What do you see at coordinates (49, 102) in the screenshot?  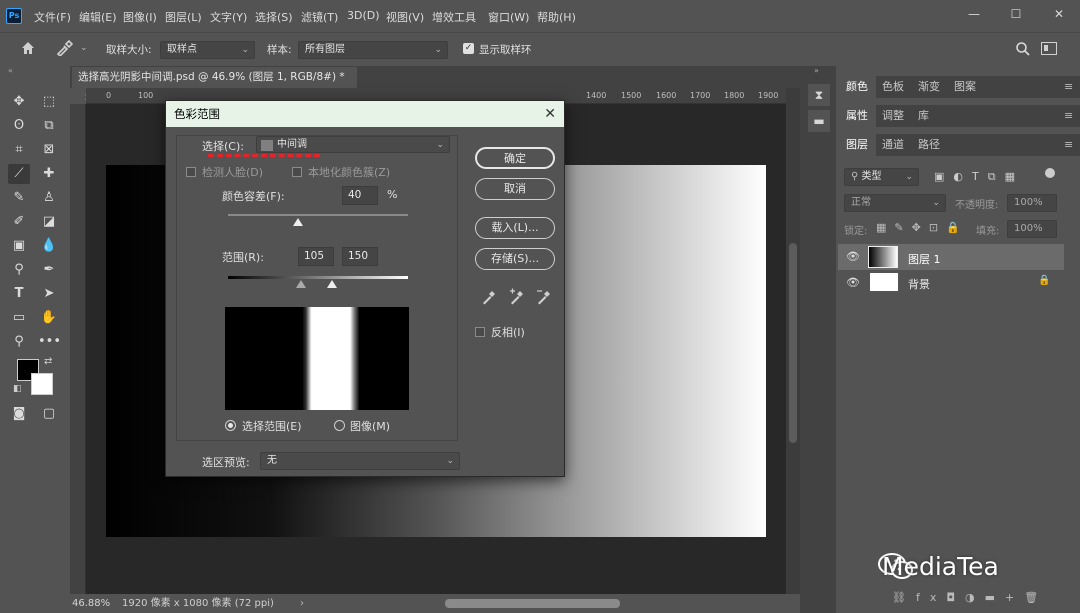 I see `marquee-tool-icon: ⬚` at bounding box center [49, 102].